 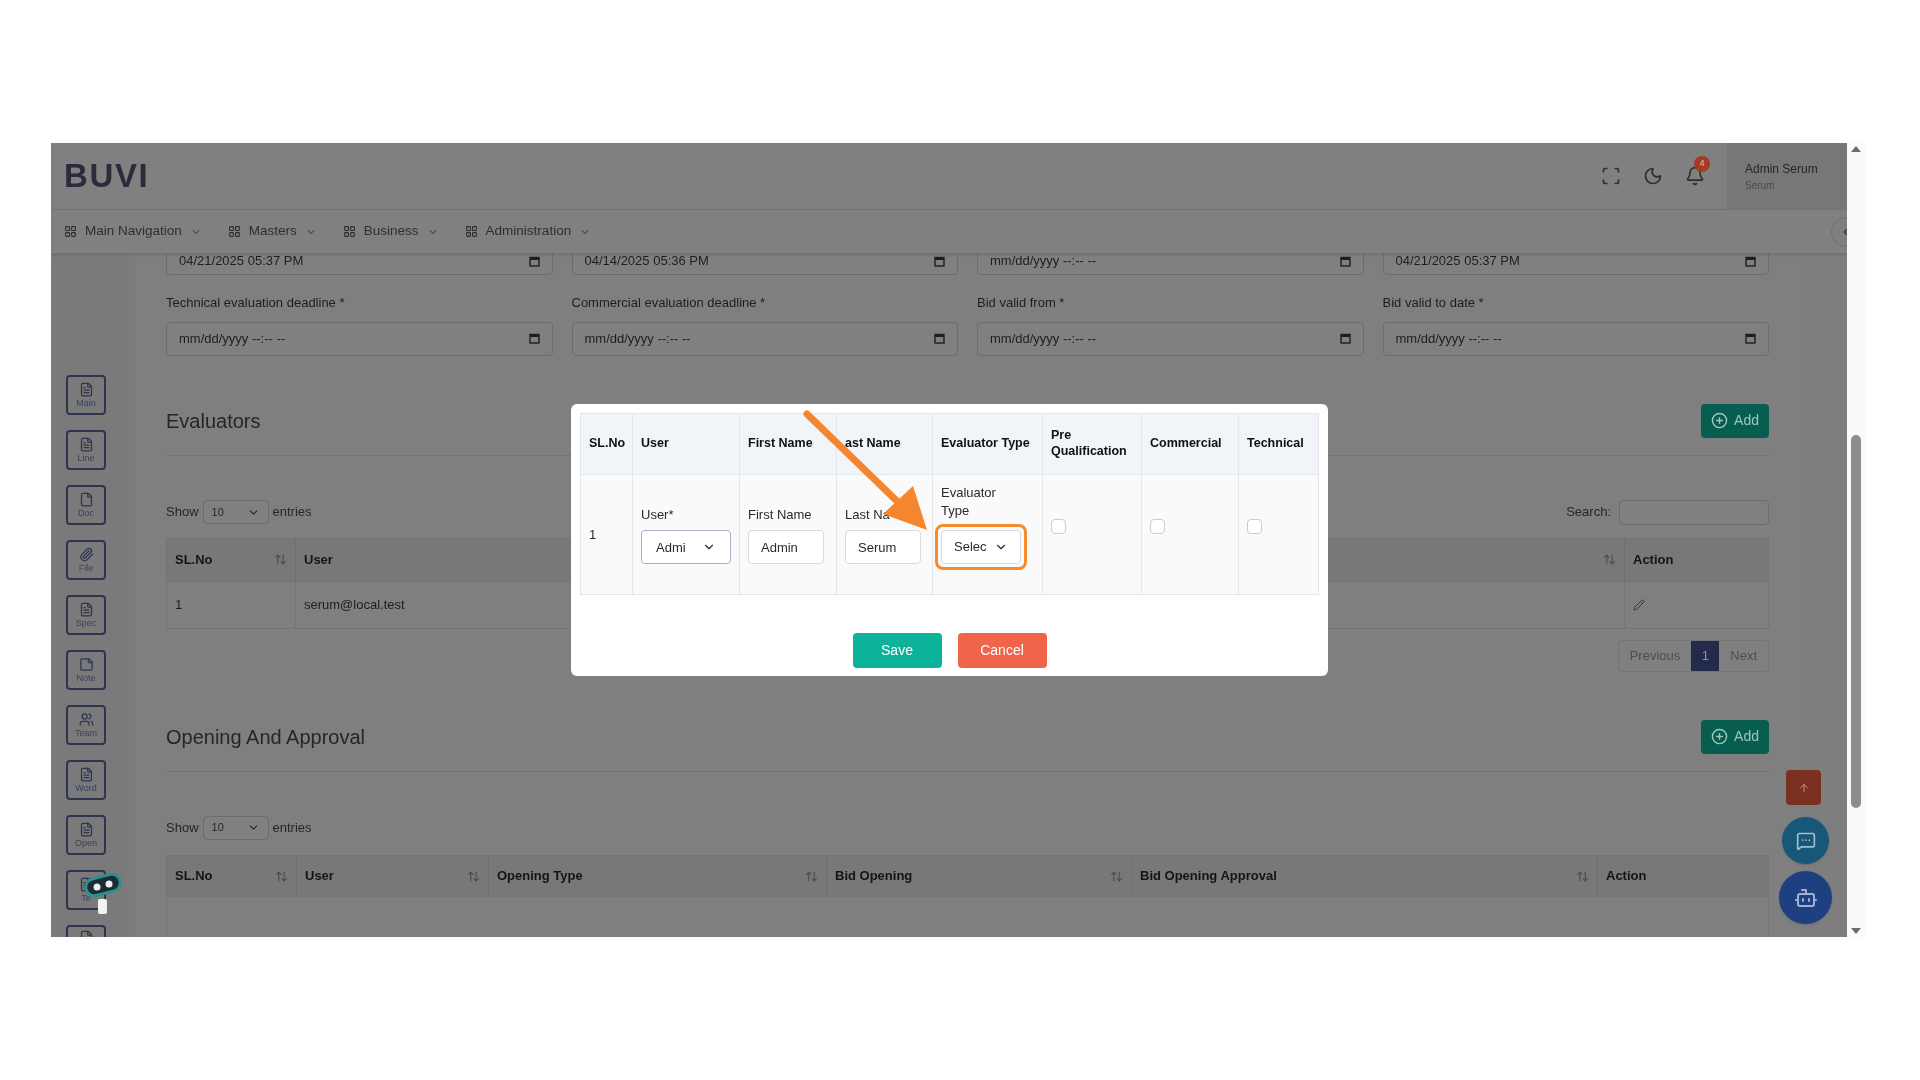 I want to click on field-label: Technical evaluation deadline *, so click(x=256, y=303).